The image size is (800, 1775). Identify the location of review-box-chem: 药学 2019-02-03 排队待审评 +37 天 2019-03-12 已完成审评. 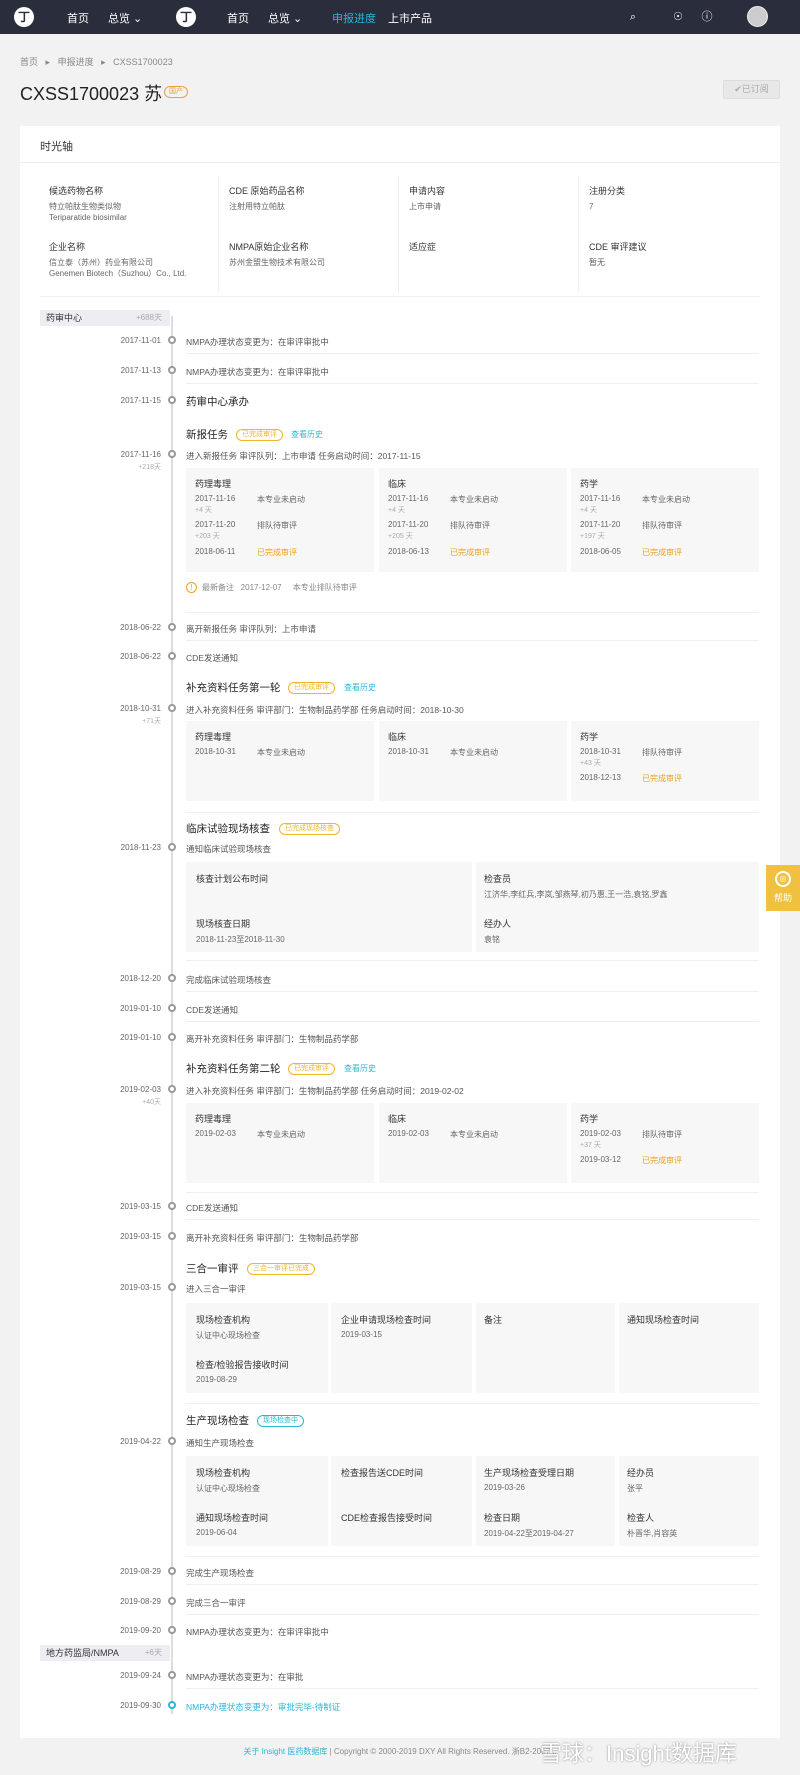
(665, 1143).